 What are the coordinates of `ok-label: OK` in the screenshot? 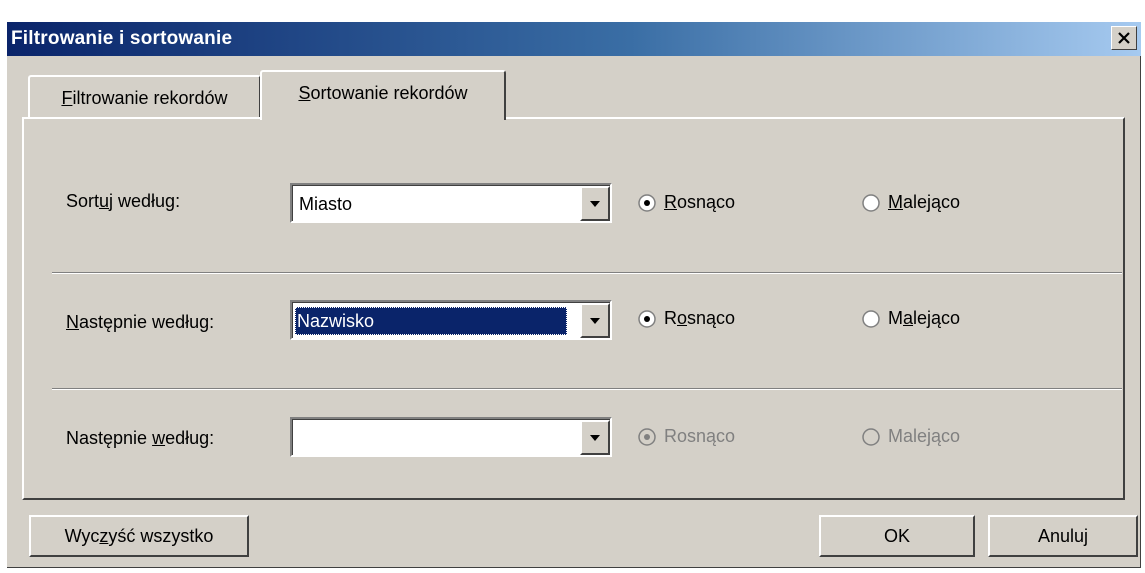 It's located at (896, 535).